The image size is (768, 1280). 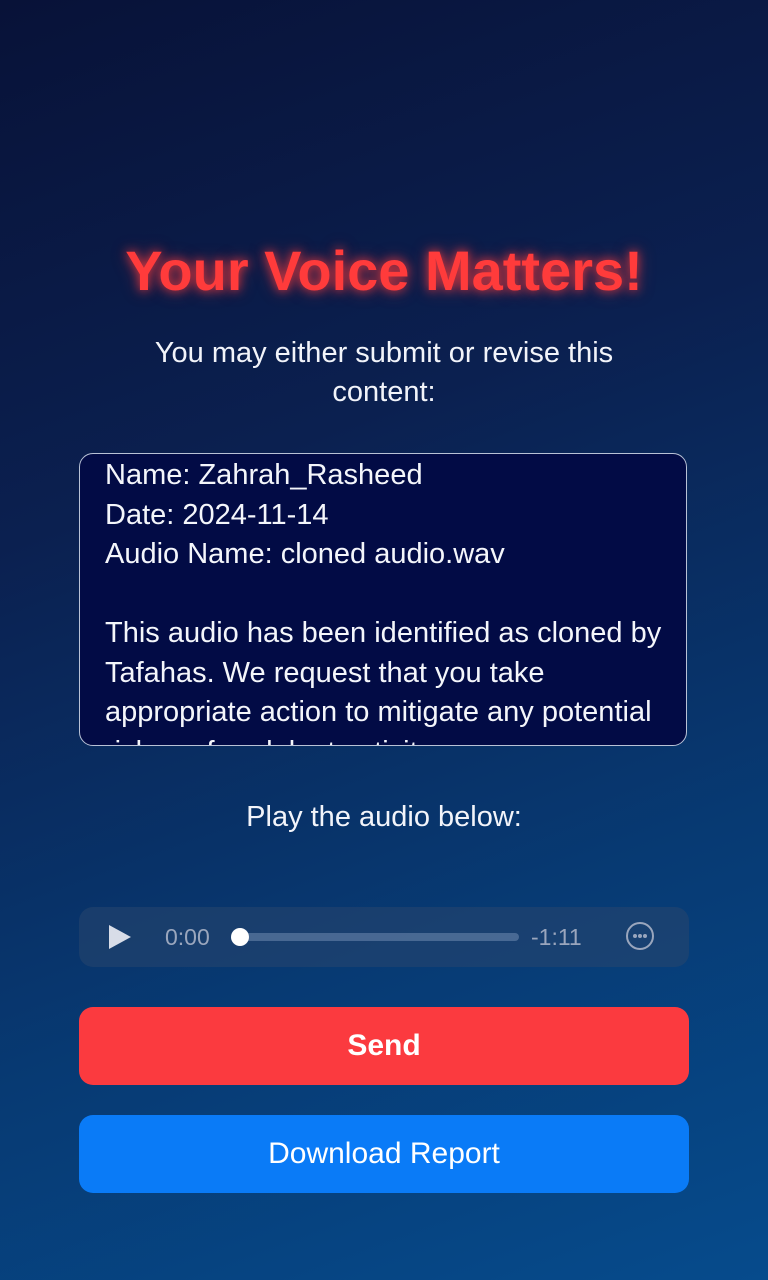 I want to click on send-button: Send, so click(x=384, y=1046).